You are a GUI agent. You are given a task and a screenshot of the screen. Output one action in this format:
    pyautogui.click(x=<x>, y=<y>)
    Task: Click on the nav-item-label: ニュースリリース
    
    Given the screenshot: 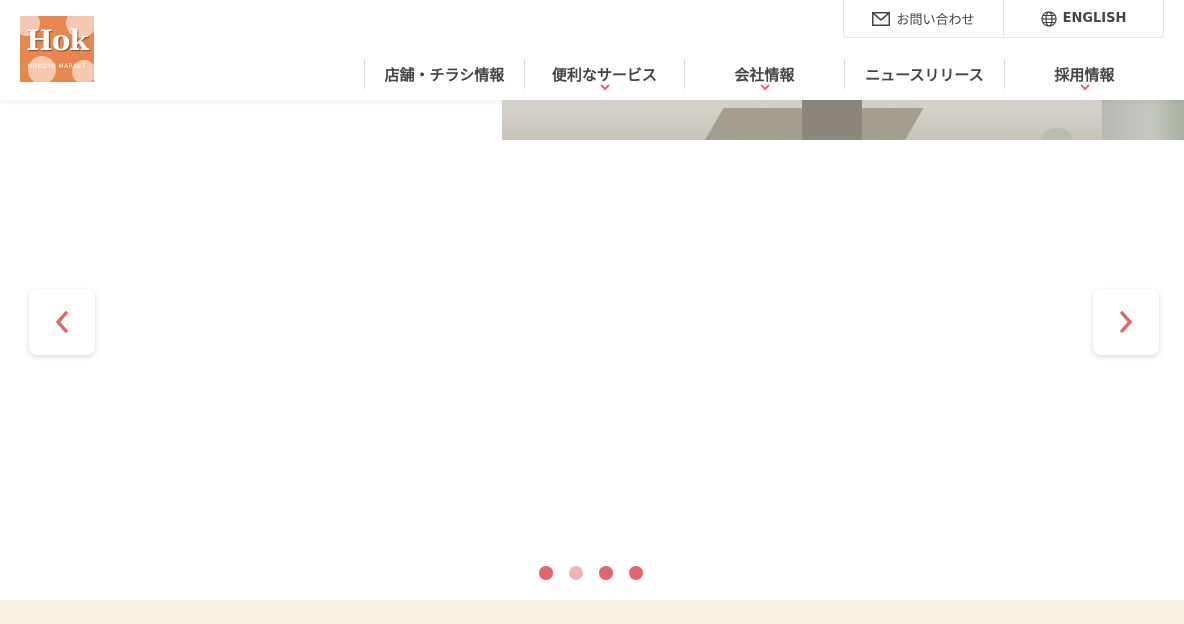 What is the action you would take?
    pyautogui.click(x=924, y=74)
    